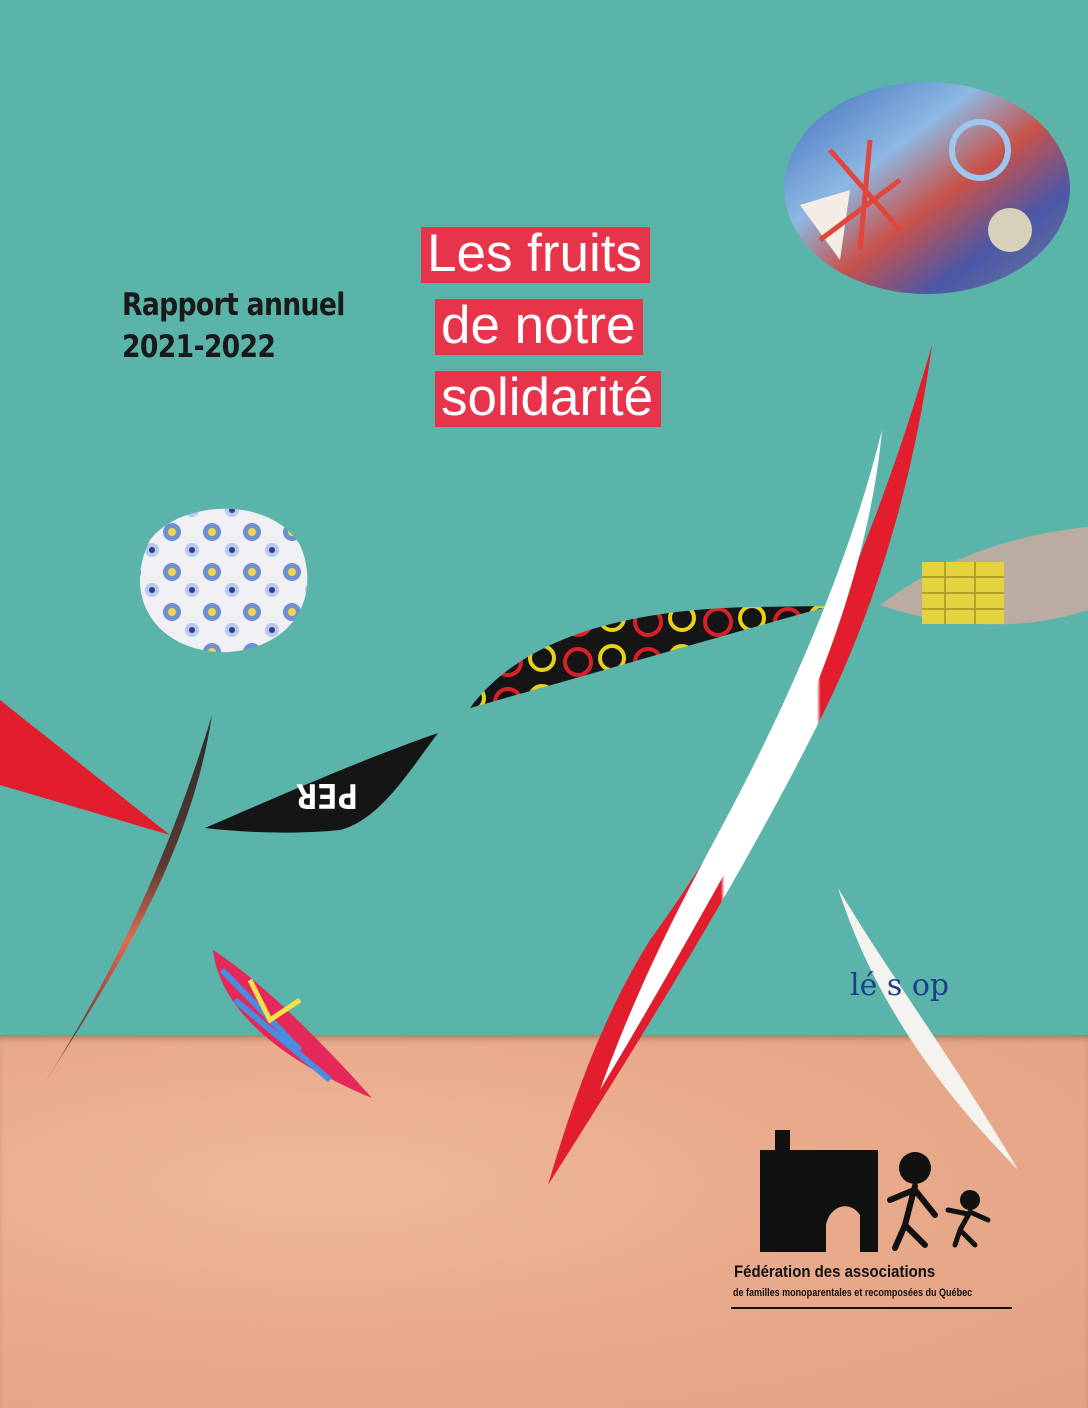  Describe the element at coordinates (927, 188) in the screenshot. I see `graffiti-oval` at that location.